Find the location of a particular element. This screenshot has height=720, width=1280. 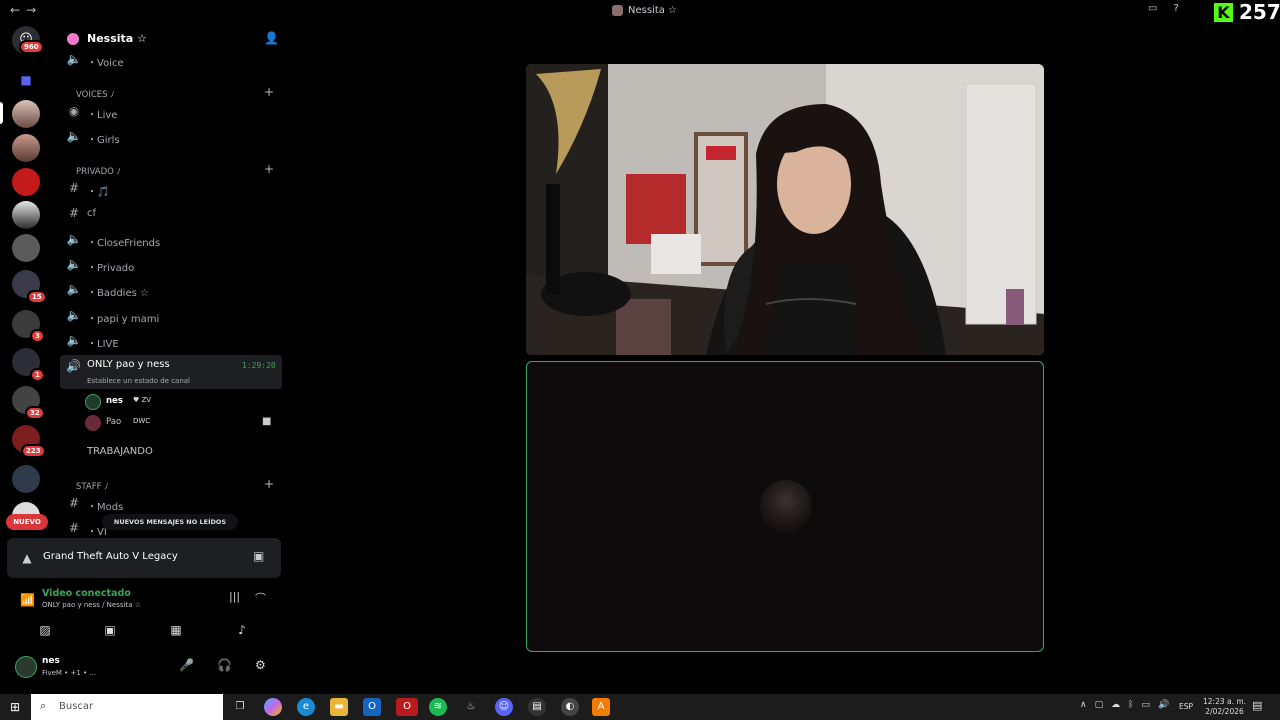

unread-badge: 32 is located at coordinates (35, 413).